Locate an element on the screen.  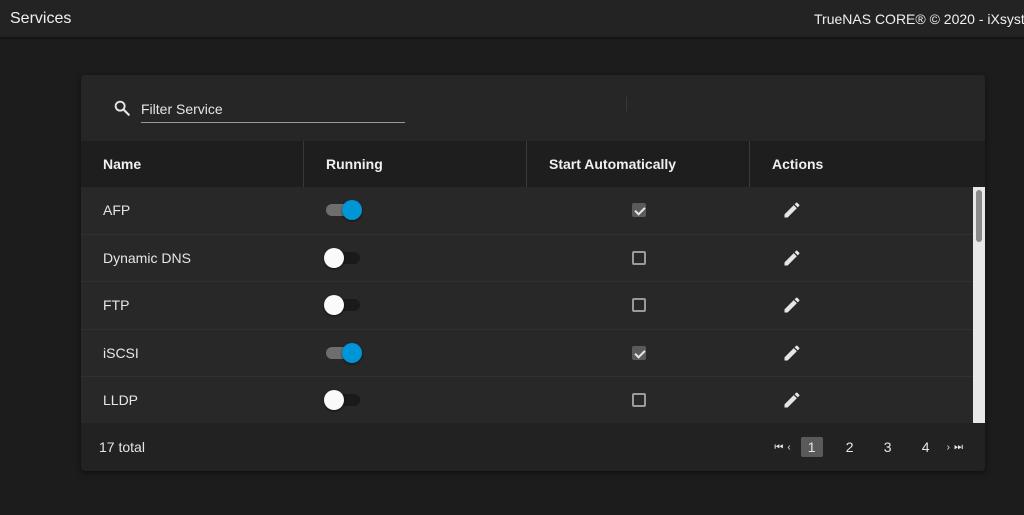
first-page-icon: ⏮ is located at coordinates (778, 447).